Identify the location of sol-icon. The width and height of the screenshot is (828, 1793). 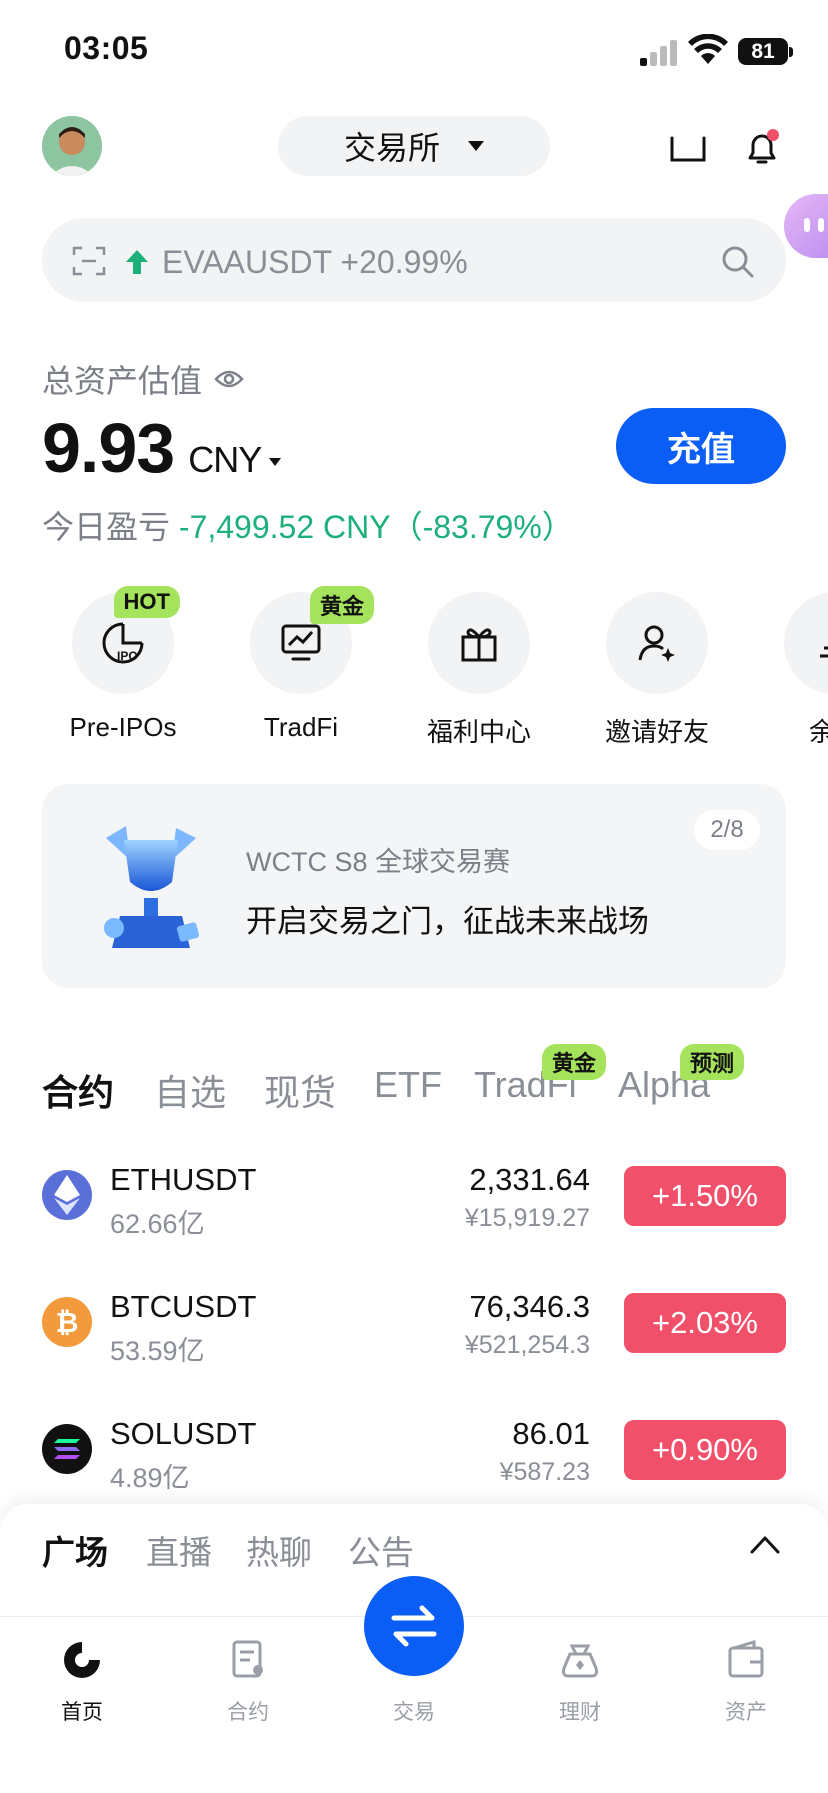
(67, 1449).